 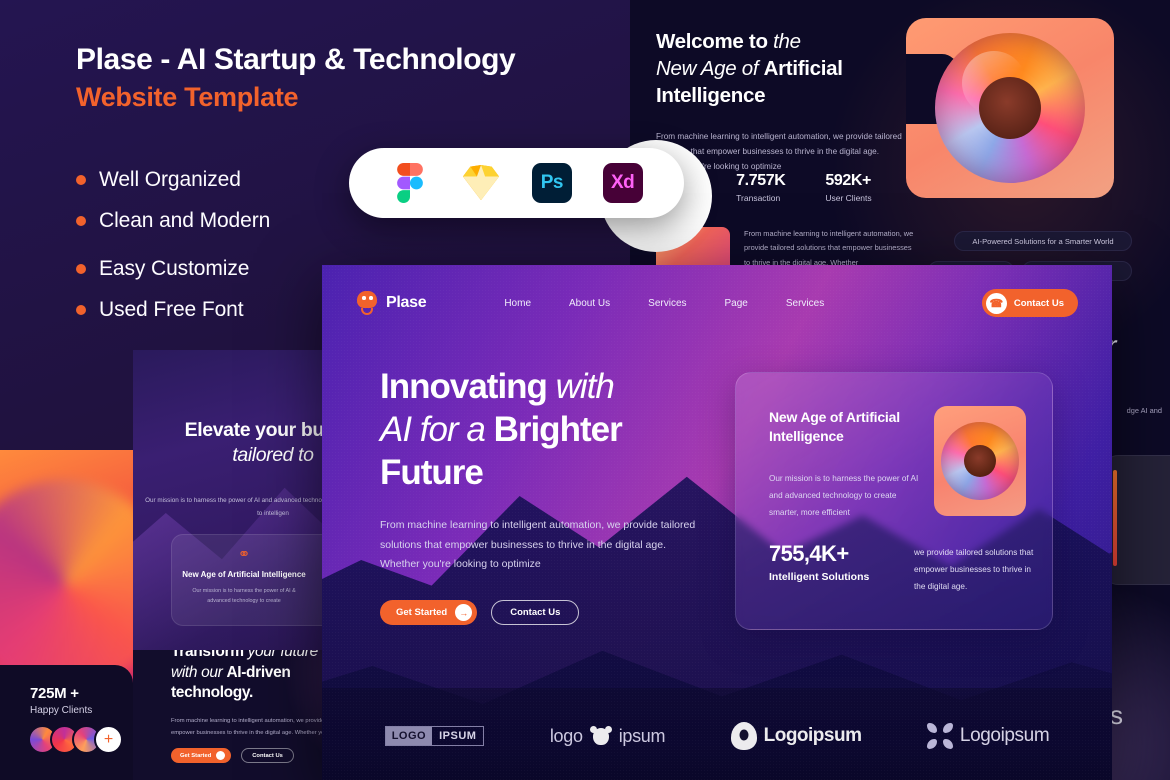 I want to click on right-side-card, so click(x=1137, y=520).